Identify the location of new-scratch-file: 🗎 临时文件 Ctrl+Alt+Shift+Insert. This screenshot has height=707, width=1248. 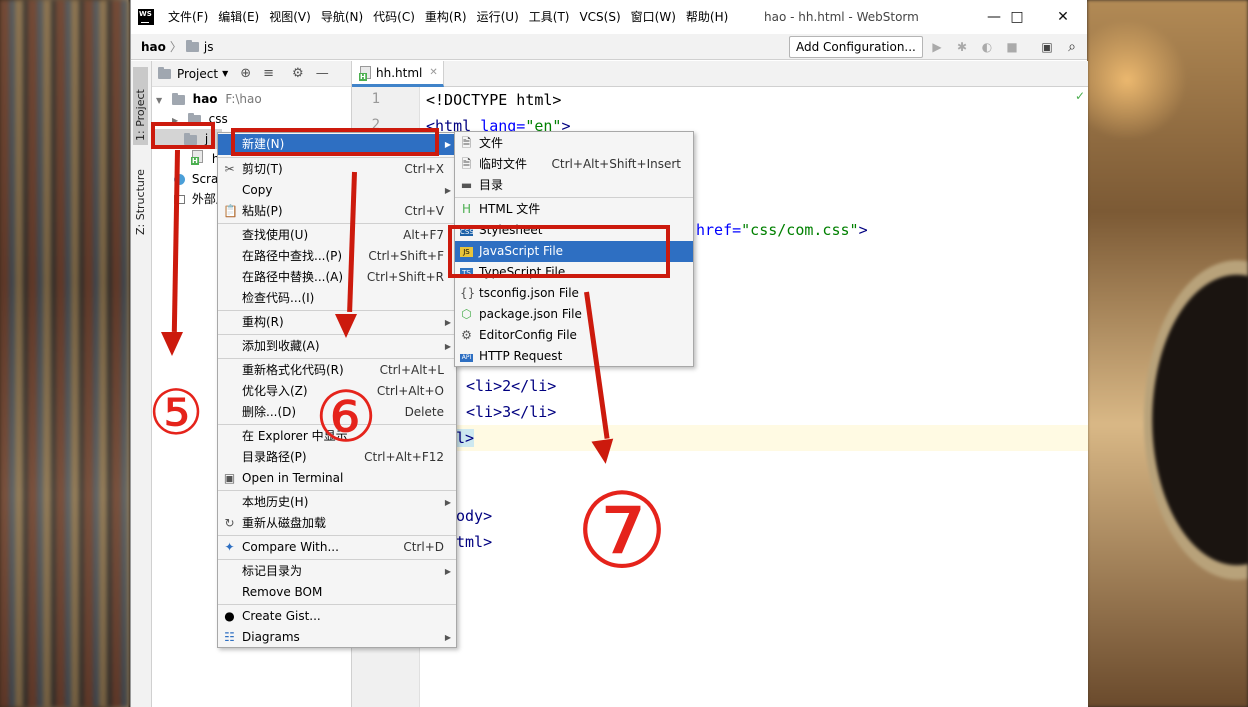
(574, 164).